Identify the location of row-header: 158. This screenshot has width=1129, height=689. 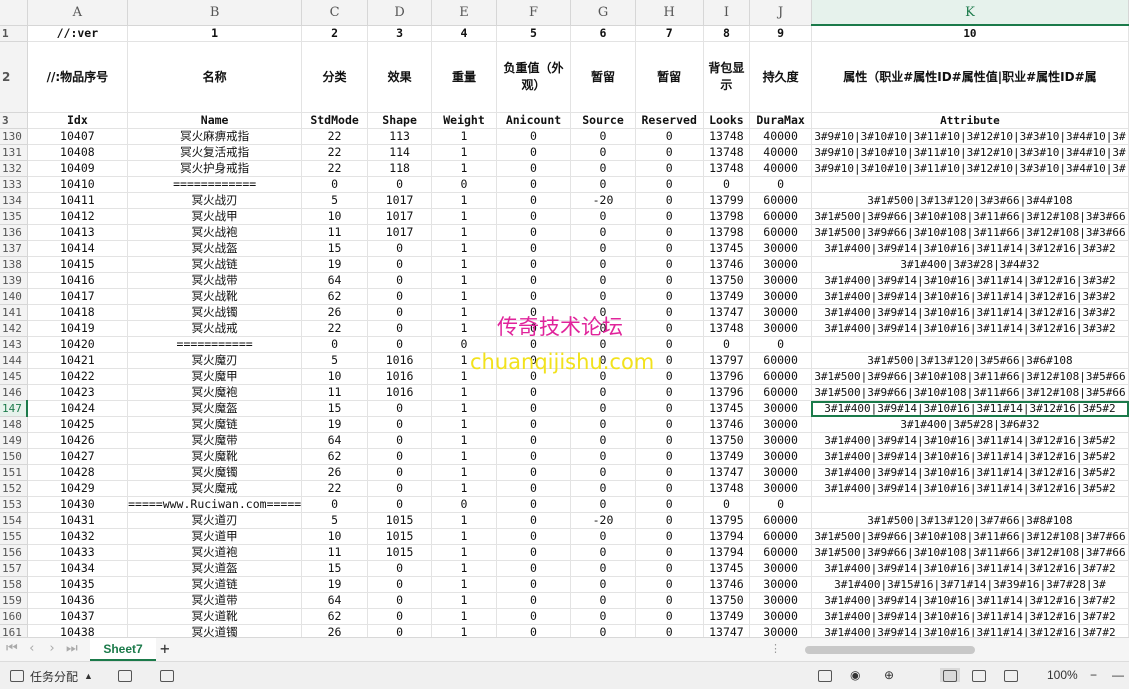
(14, 584).